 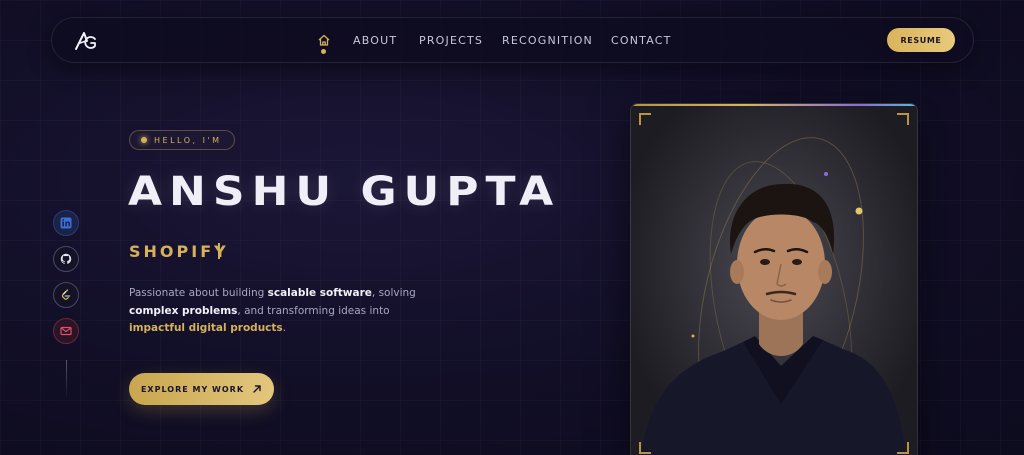 What do you see at coordinates (219, 251) in the screenshot?
I see `typing-cursor` at bounding box center [219, 251].